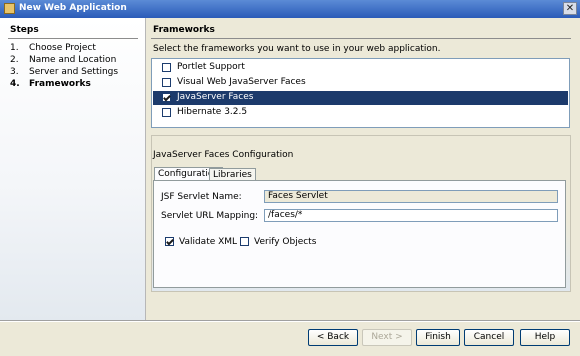  I want to click on cancel-button: Cancel, so click(489, 337).